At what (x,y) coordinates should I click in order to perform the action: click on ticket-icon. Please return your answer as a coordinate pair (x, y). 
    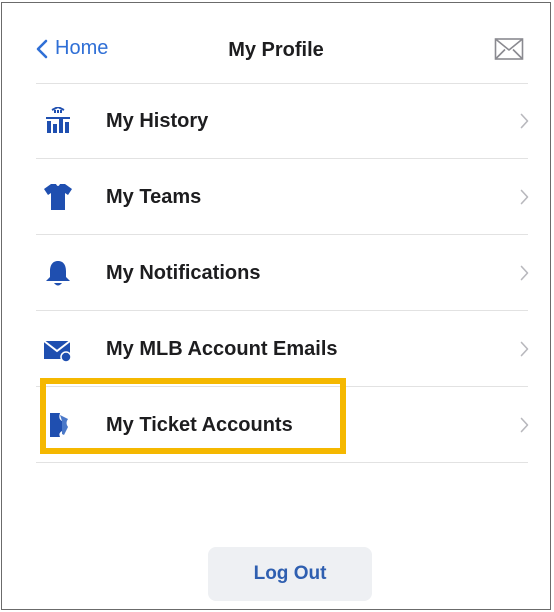
    Looking at the image, I should click on (59, 425).